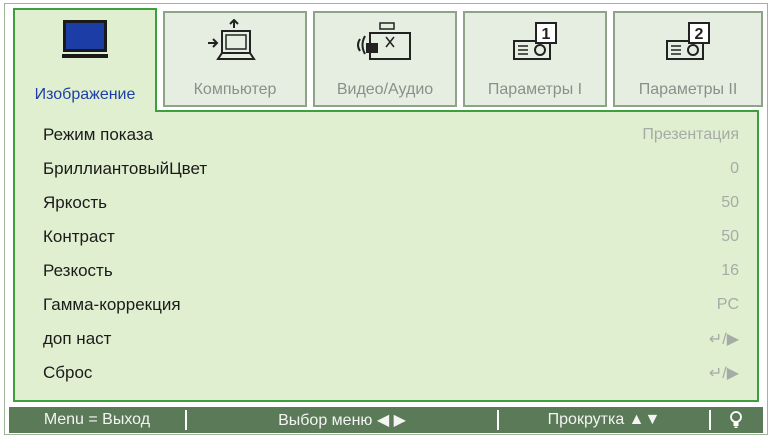 This screenshot has width=774, height=441. Describe the element at coordinates (386, 373) in the screenshot. I see `setting-reset: Сброс ↵/▶` at that location.